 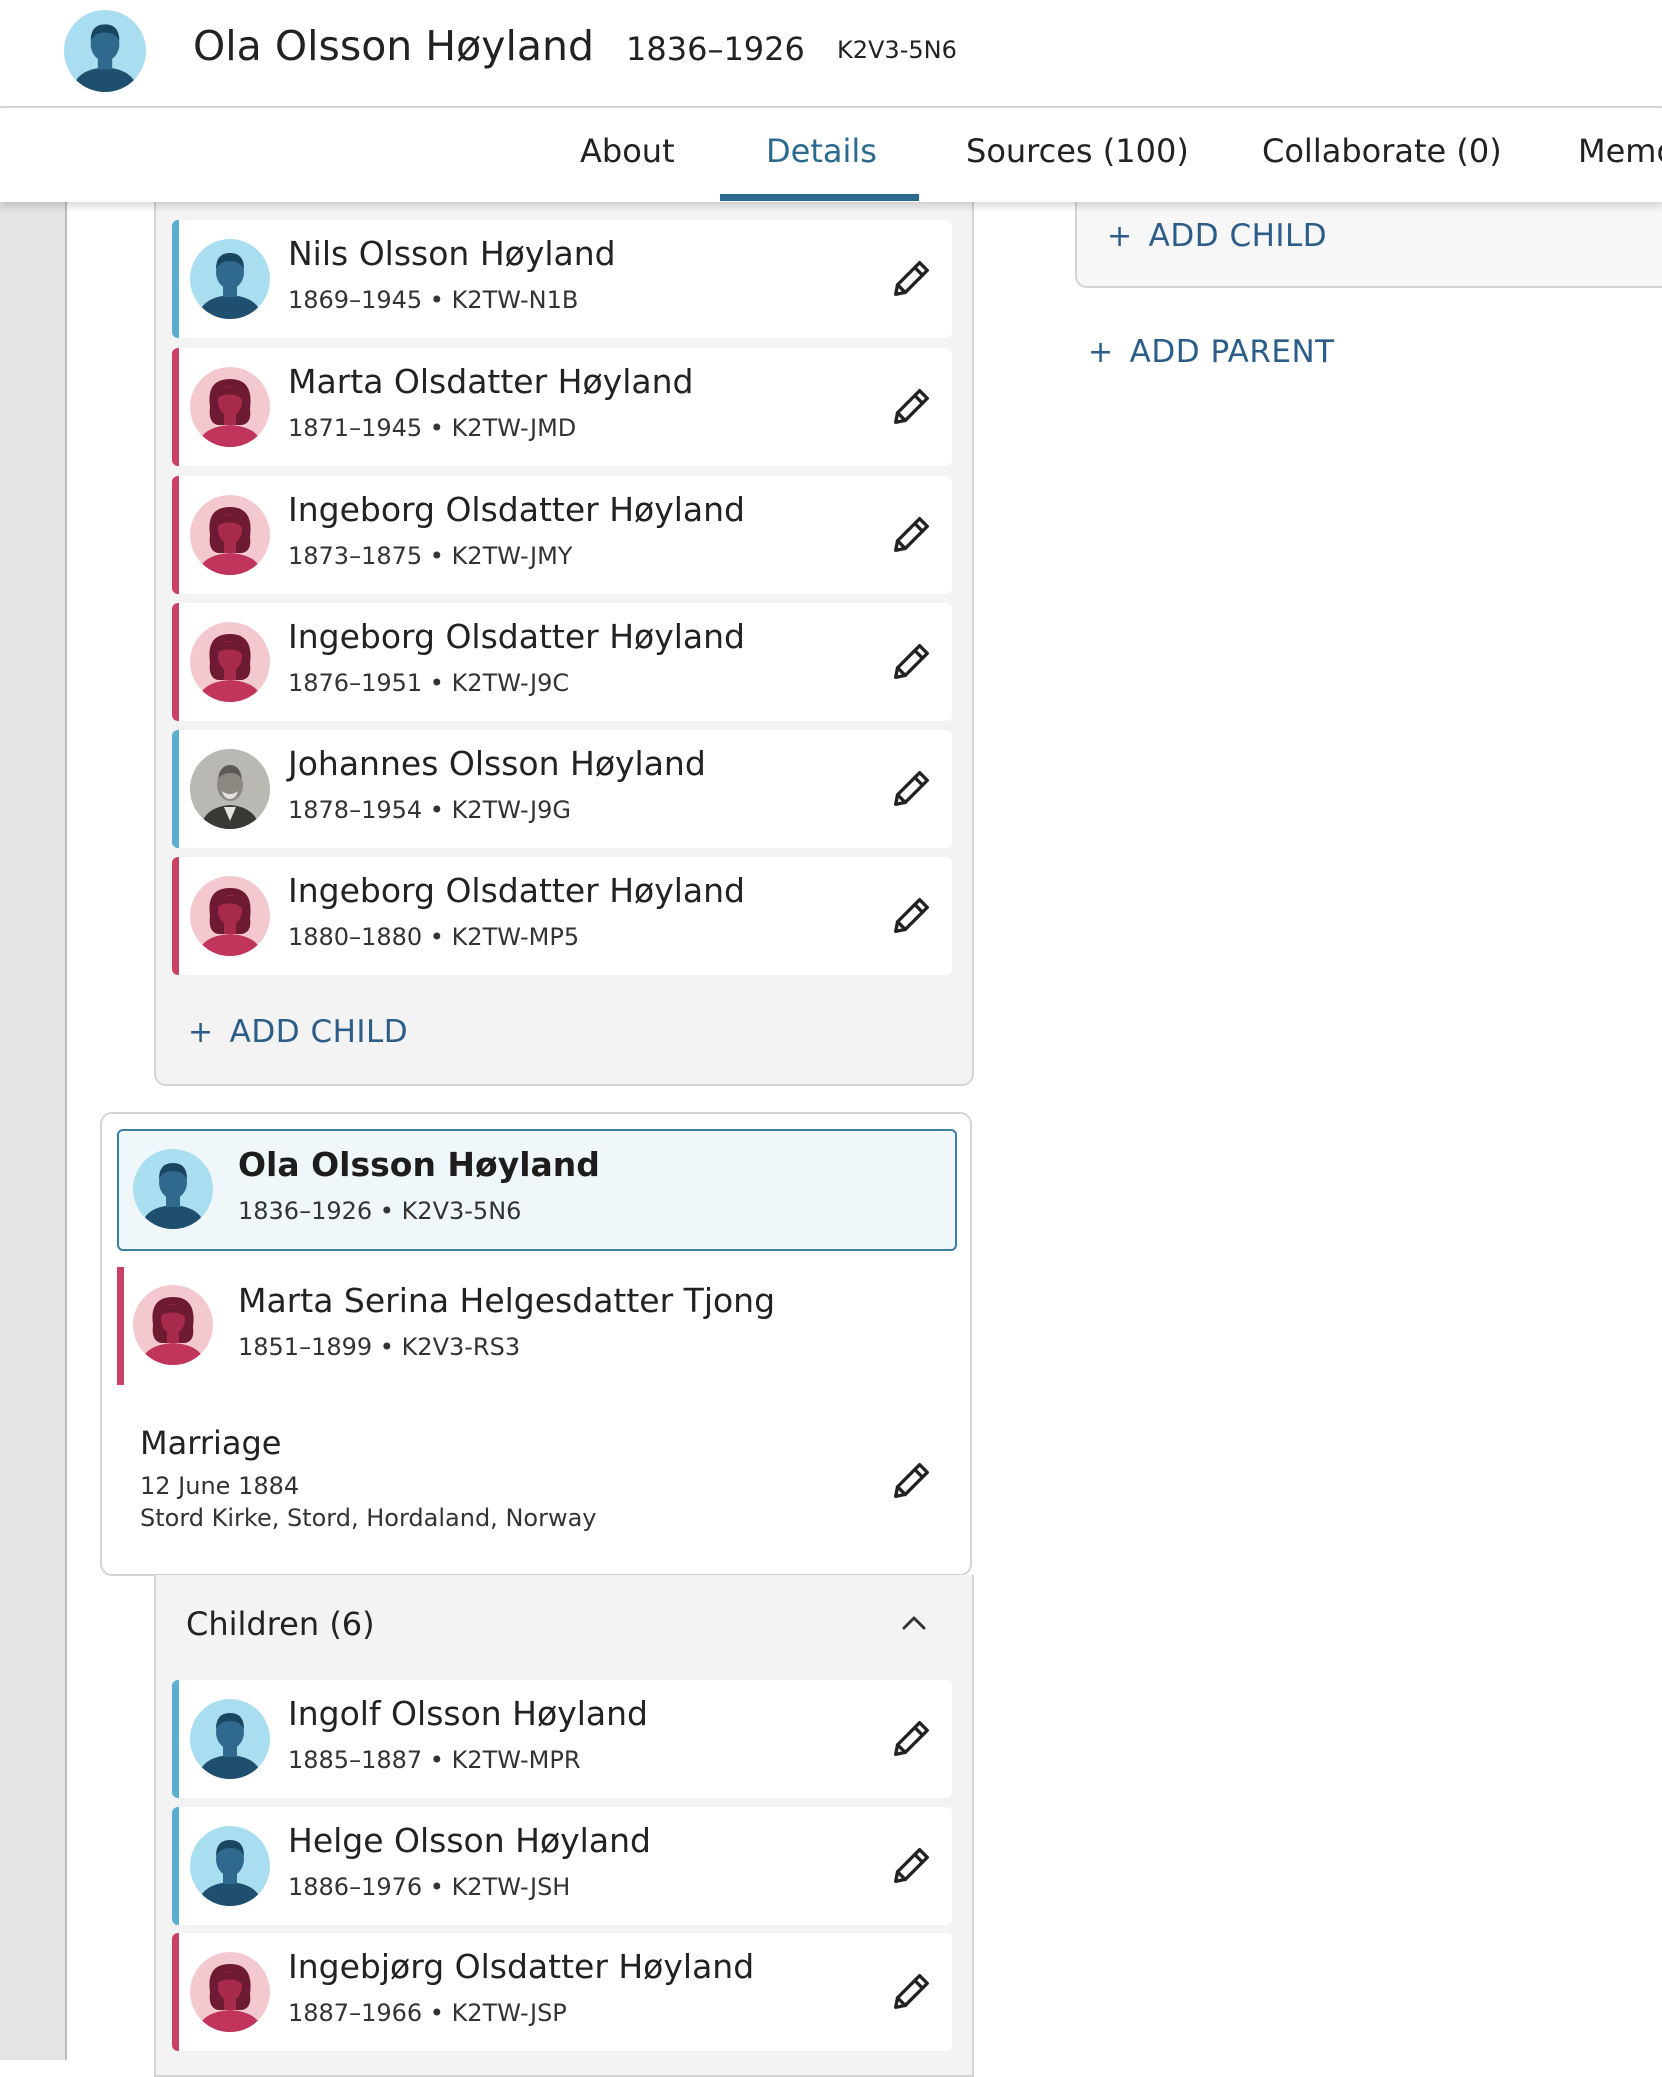 I want to click on child-name: Helge Olsson Høyland, so click(x=469, y=1840).